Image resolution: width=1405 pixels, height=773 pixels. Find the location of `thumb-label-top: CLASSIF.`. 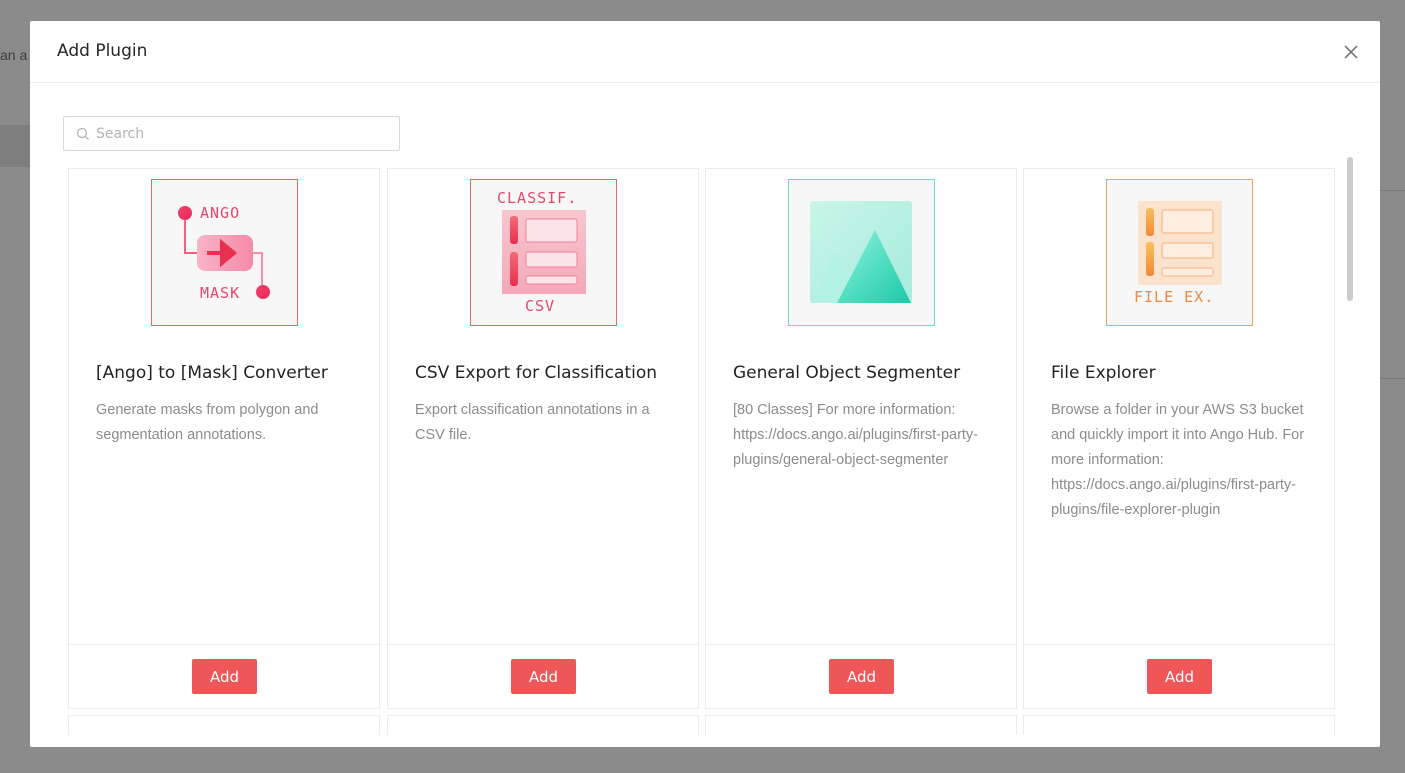

thumb-label-top: CLASSIF. is located at coordinates (537, 198).